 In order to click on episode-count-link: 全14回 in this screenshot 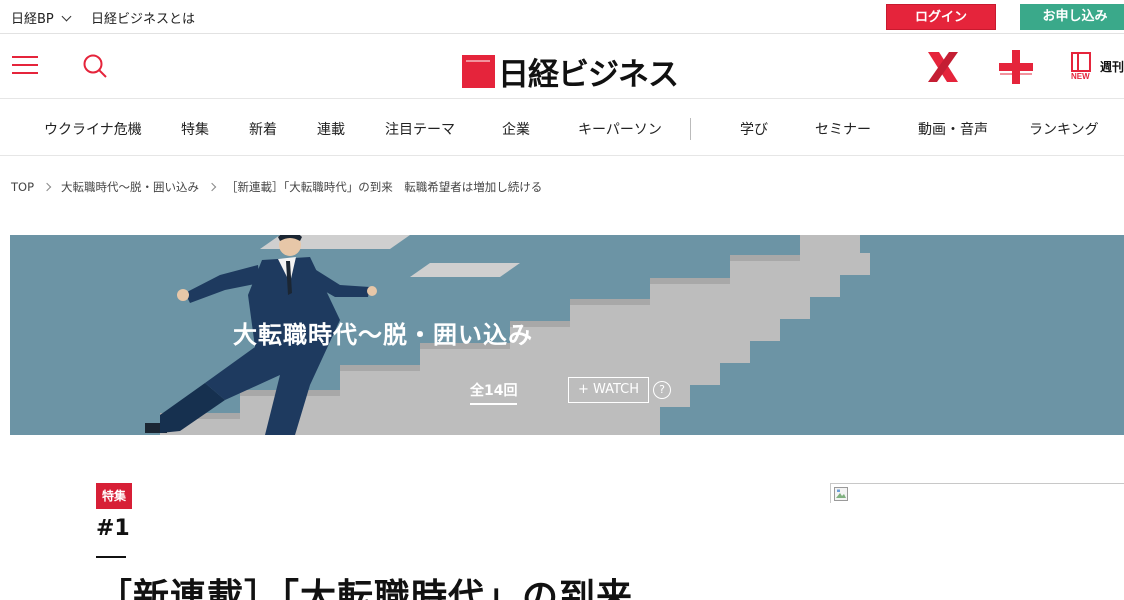, I will do `click(494, 392)`.